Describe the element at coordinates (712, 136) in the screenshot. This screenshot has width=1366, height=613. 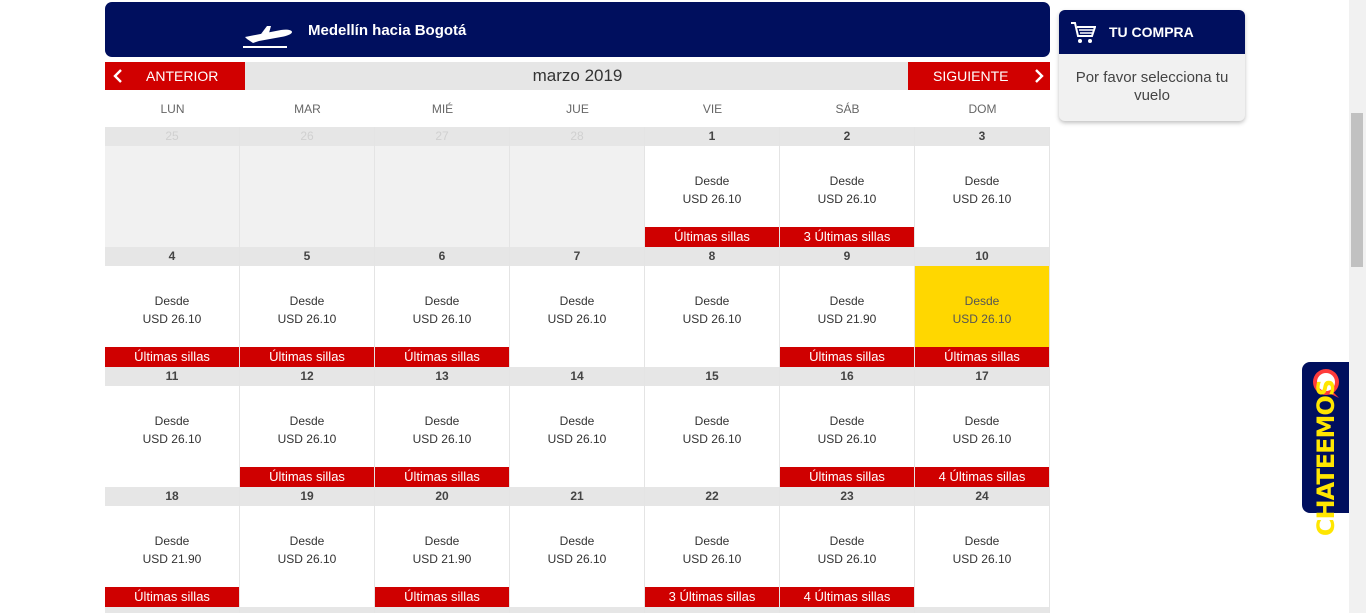
I see `day-number: 1` at that location.